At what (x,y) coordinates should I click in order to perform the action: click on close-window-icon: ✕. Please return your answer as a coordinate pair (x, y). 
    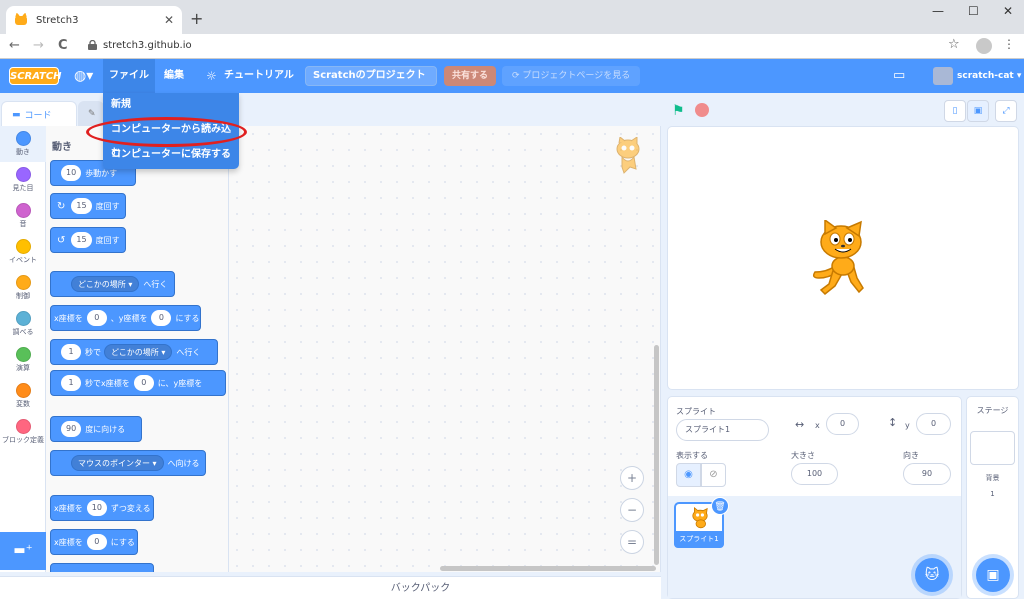
    Looking at the image, I should click on (1008, 11).